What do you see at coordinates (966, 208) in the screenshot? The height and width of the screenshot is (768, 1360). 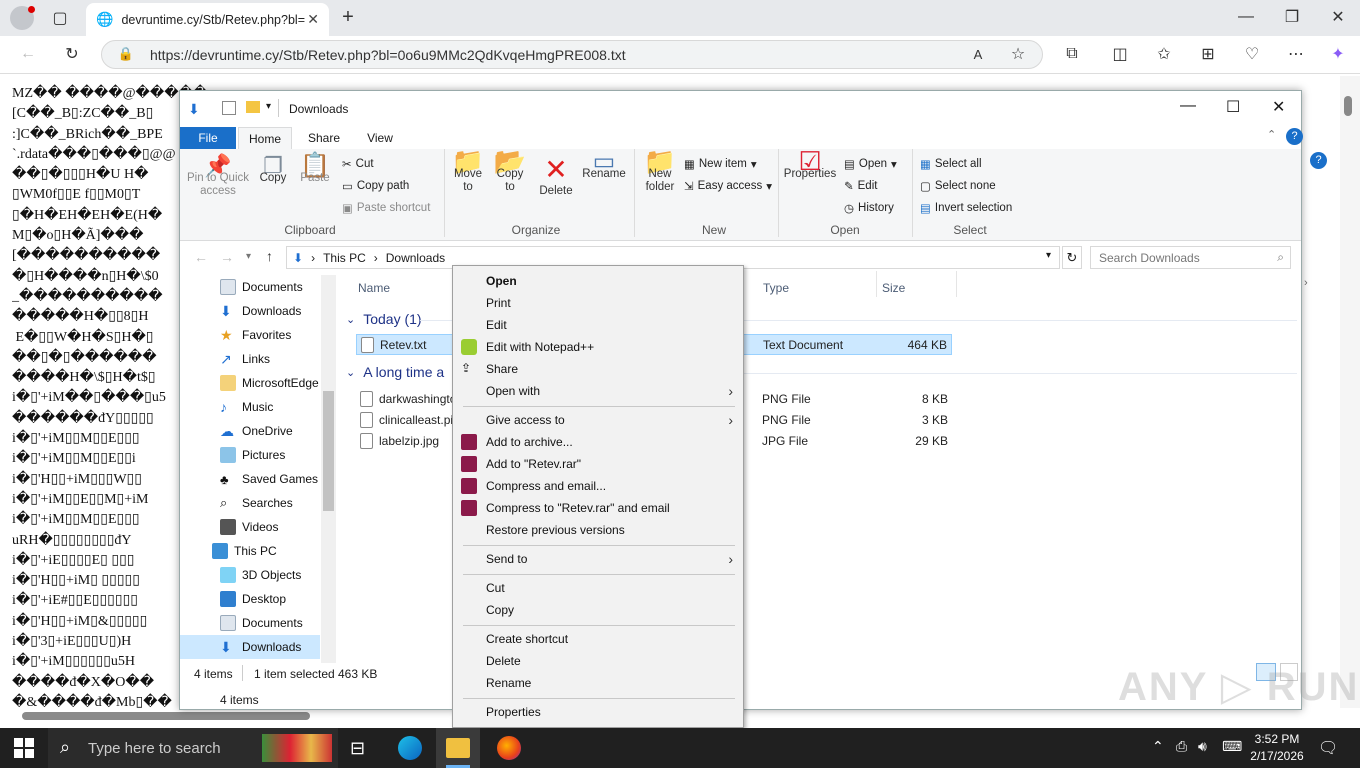 I see `invert-selection-button: ▤ Invert selection` at bounding box center [966, 208].